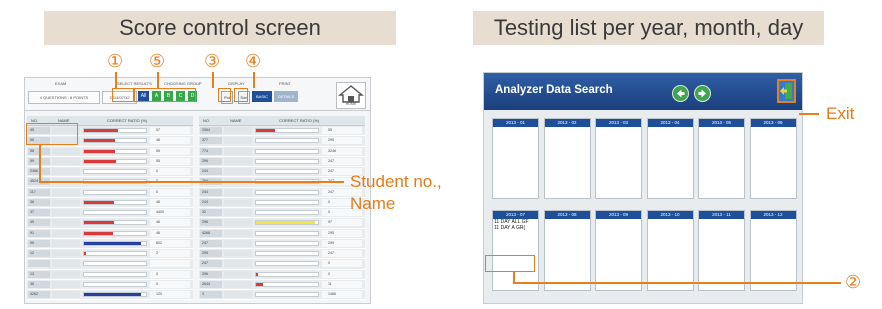 The width and height of the screenshot is (882, 309). What do you see at coordinates (342, 243) in the screenshot?
I see `correct-ratio-value: 299` at bounding box center [342, 243].